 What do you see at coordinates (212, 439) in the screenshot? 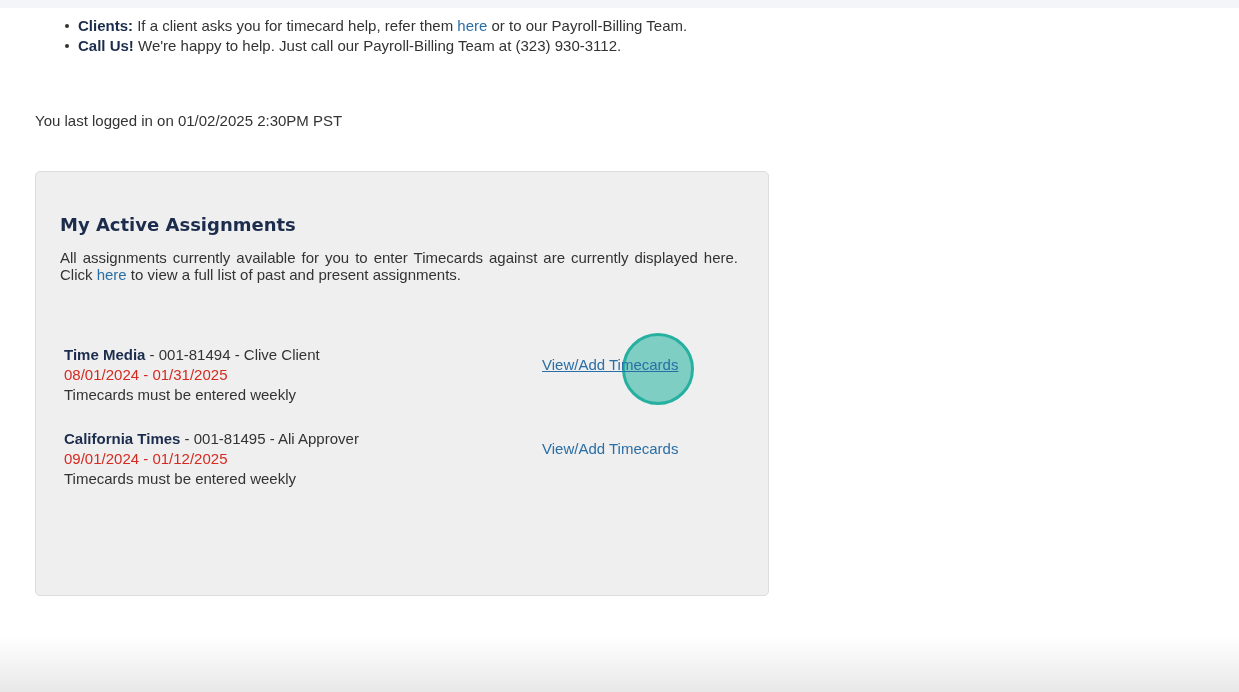
I see `assignment-title: California Times - 001-81495 - Ali Approver` at bounding box center [212, 439].